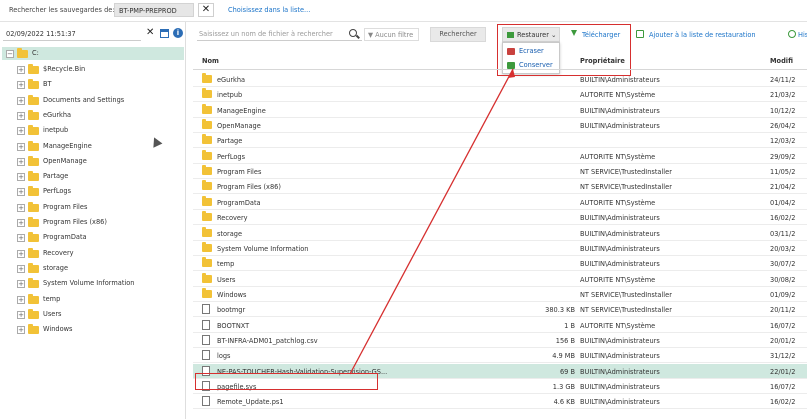 This screenshot has width=807, height=419. What do you see at coordinates (250, 402) in the screenshot?
I see `cell-name: Remote_Update.ps1` at bounding box center [250, 402].